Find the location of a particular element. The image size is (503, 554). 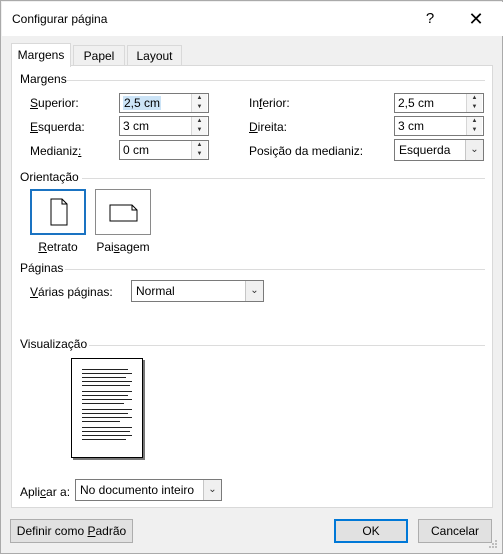

direita-value: 3 cm is located at coordinates (411, 126).